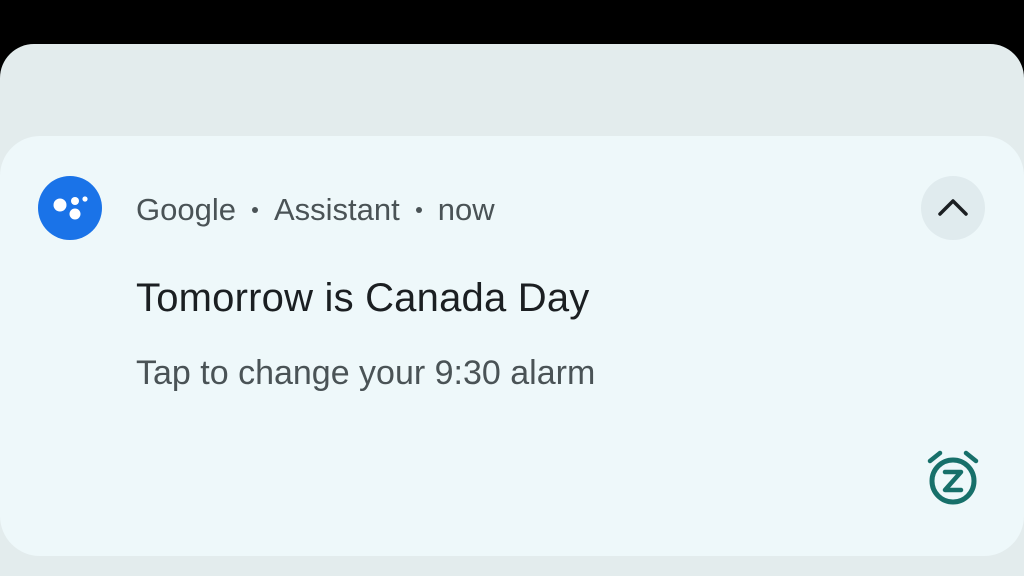 This screenshot has width=1024, height=576. What do you see at coordinates (466, 209) in the screenshot?
I see `notification-time: now` at bounding box center [466, 209].